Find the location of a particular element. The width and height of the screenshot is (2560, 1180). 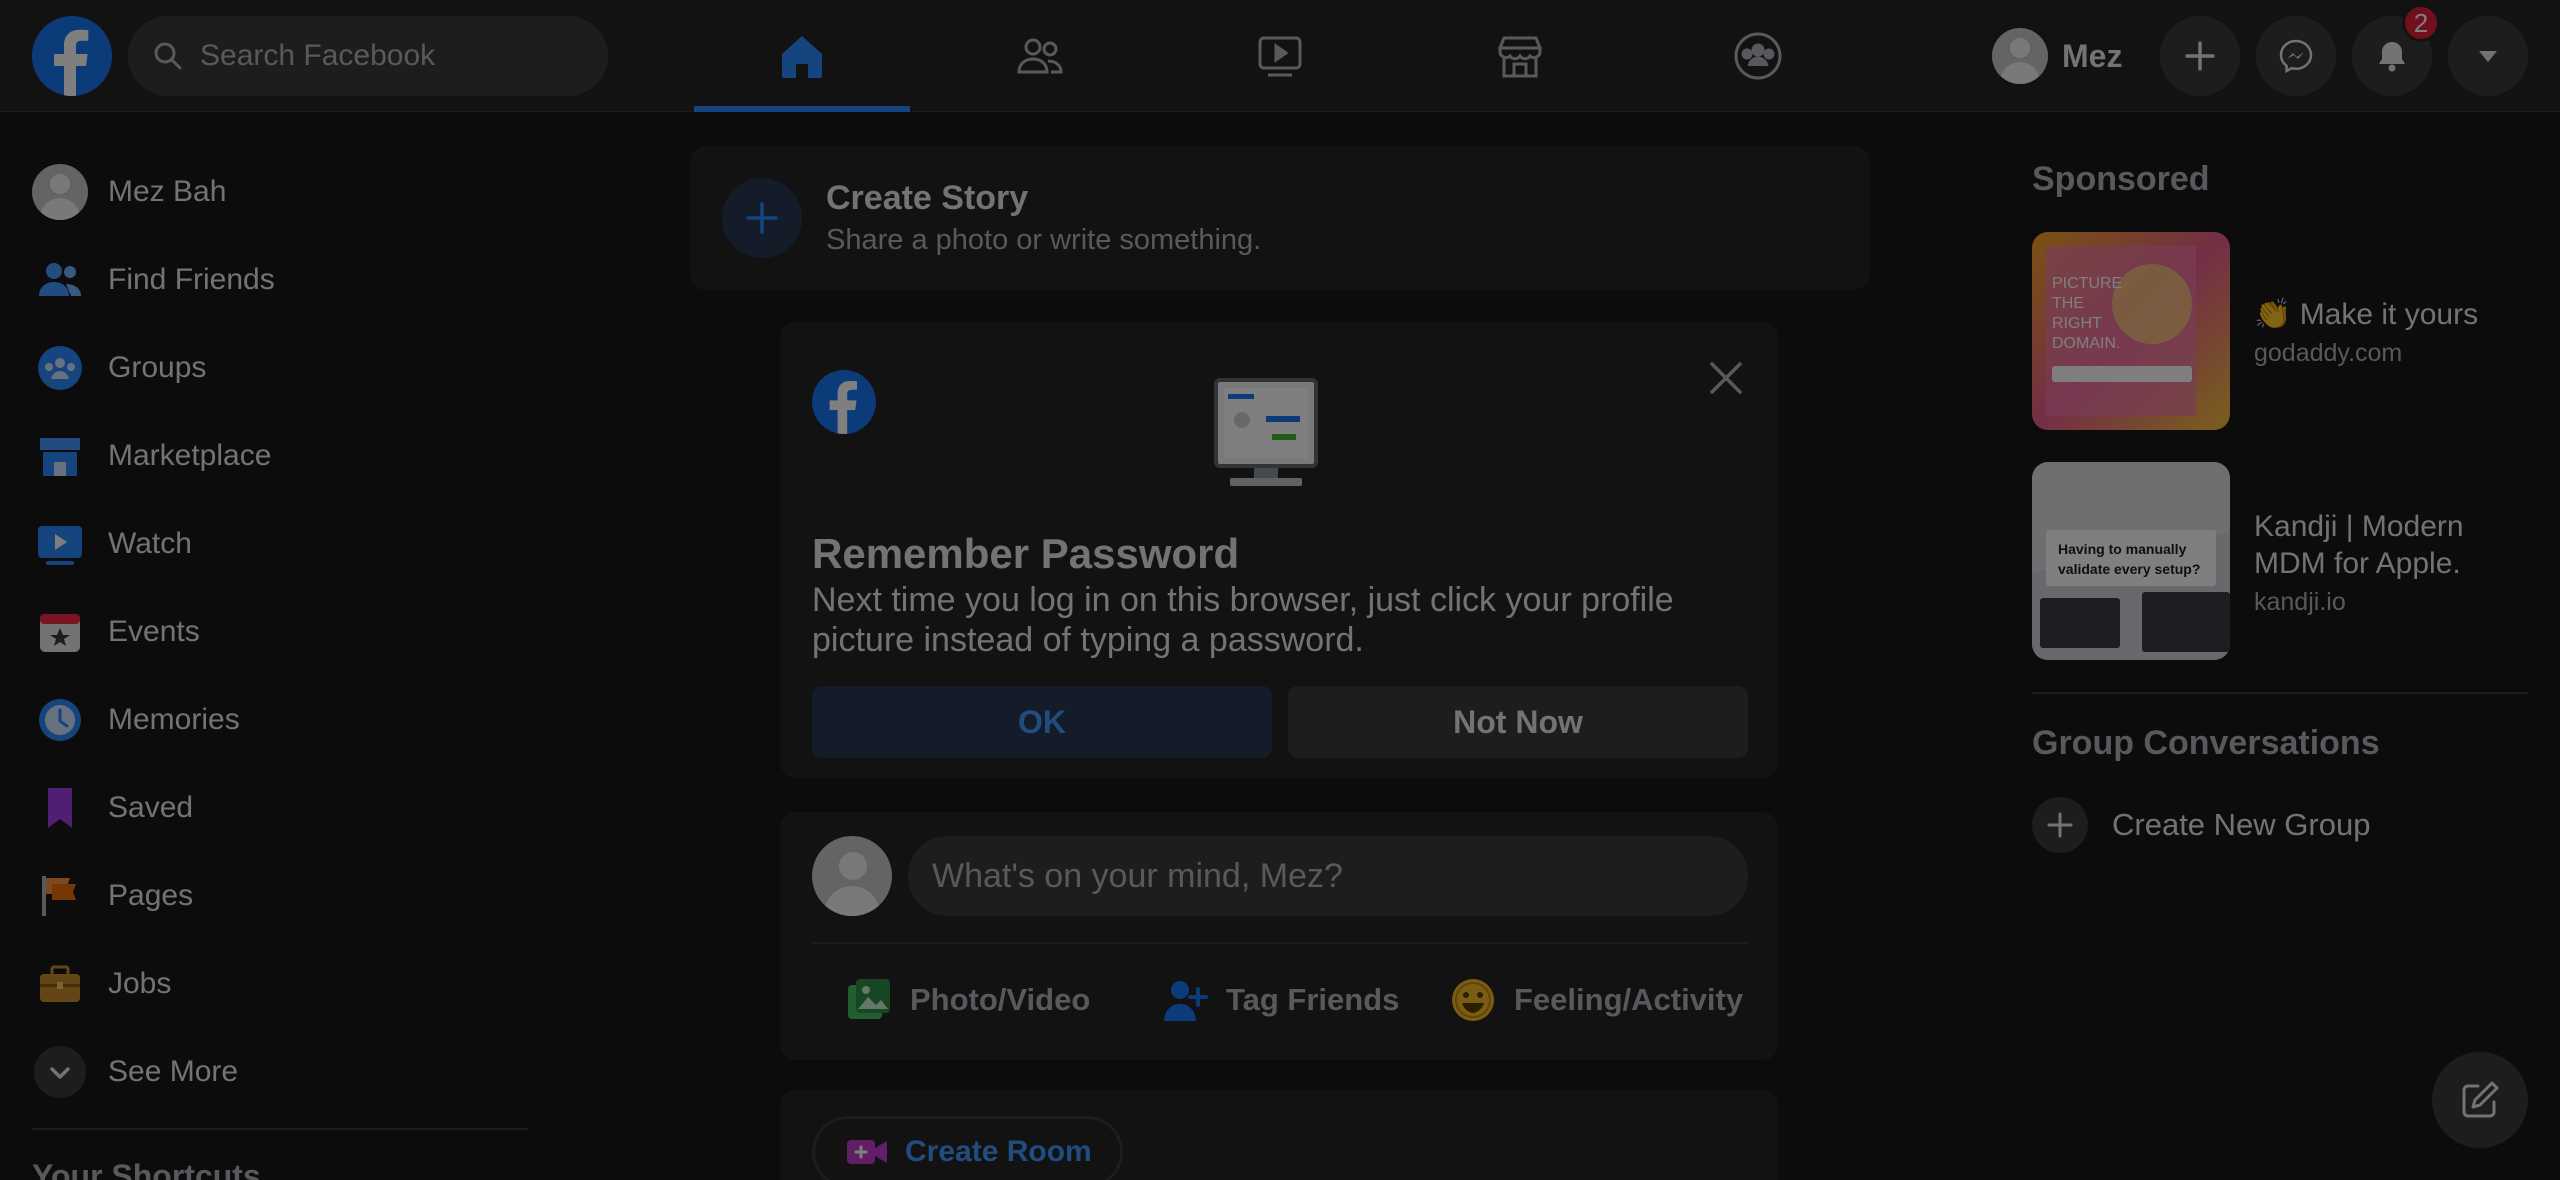

close-icon is located at coordinates (1726, 378).